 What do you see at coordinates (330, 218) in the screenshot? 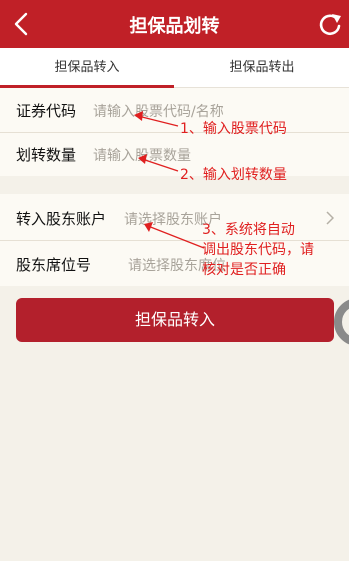
I see `chevron-right-icon` at bounding box center [330, 218].